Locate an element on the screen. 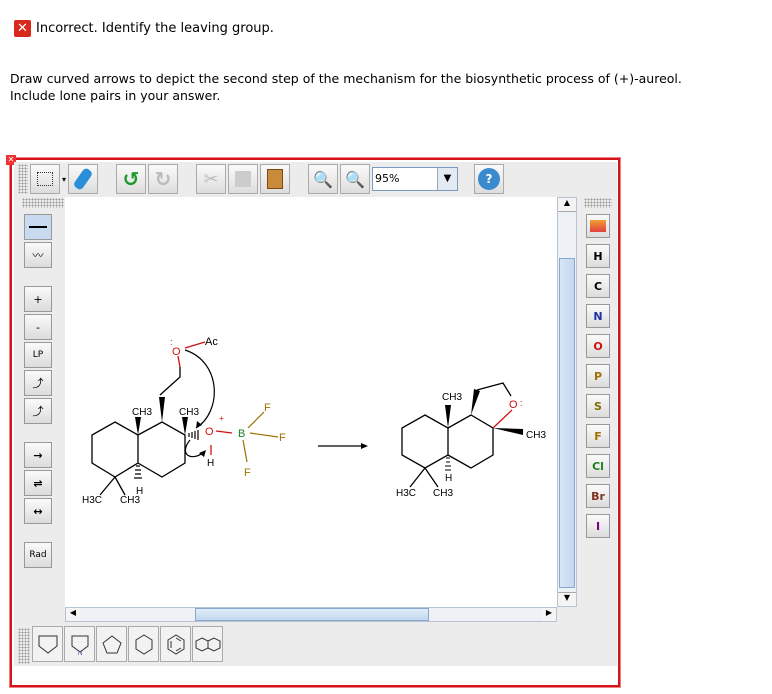  atom-label: Ac is located at coordinates (211, 342).